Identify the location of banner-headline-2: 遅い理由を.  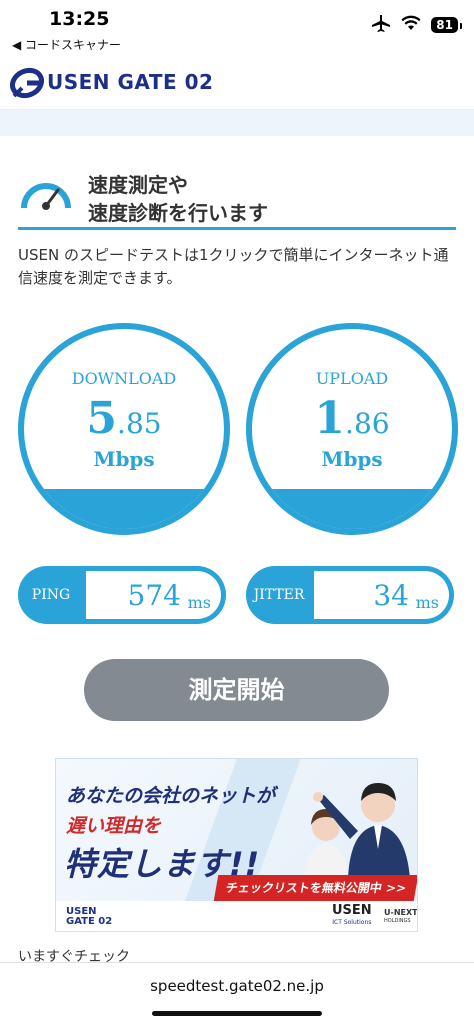
(114, 826).